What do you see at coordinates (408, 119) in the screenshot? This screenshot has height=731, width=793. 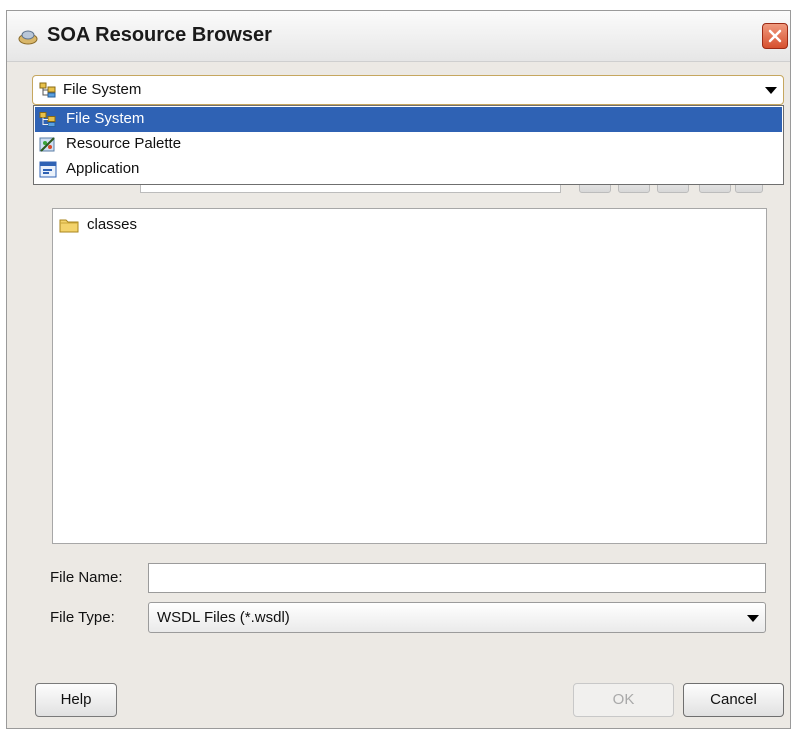 I see `option-file-system: File System` at bounding box center [408, 119].